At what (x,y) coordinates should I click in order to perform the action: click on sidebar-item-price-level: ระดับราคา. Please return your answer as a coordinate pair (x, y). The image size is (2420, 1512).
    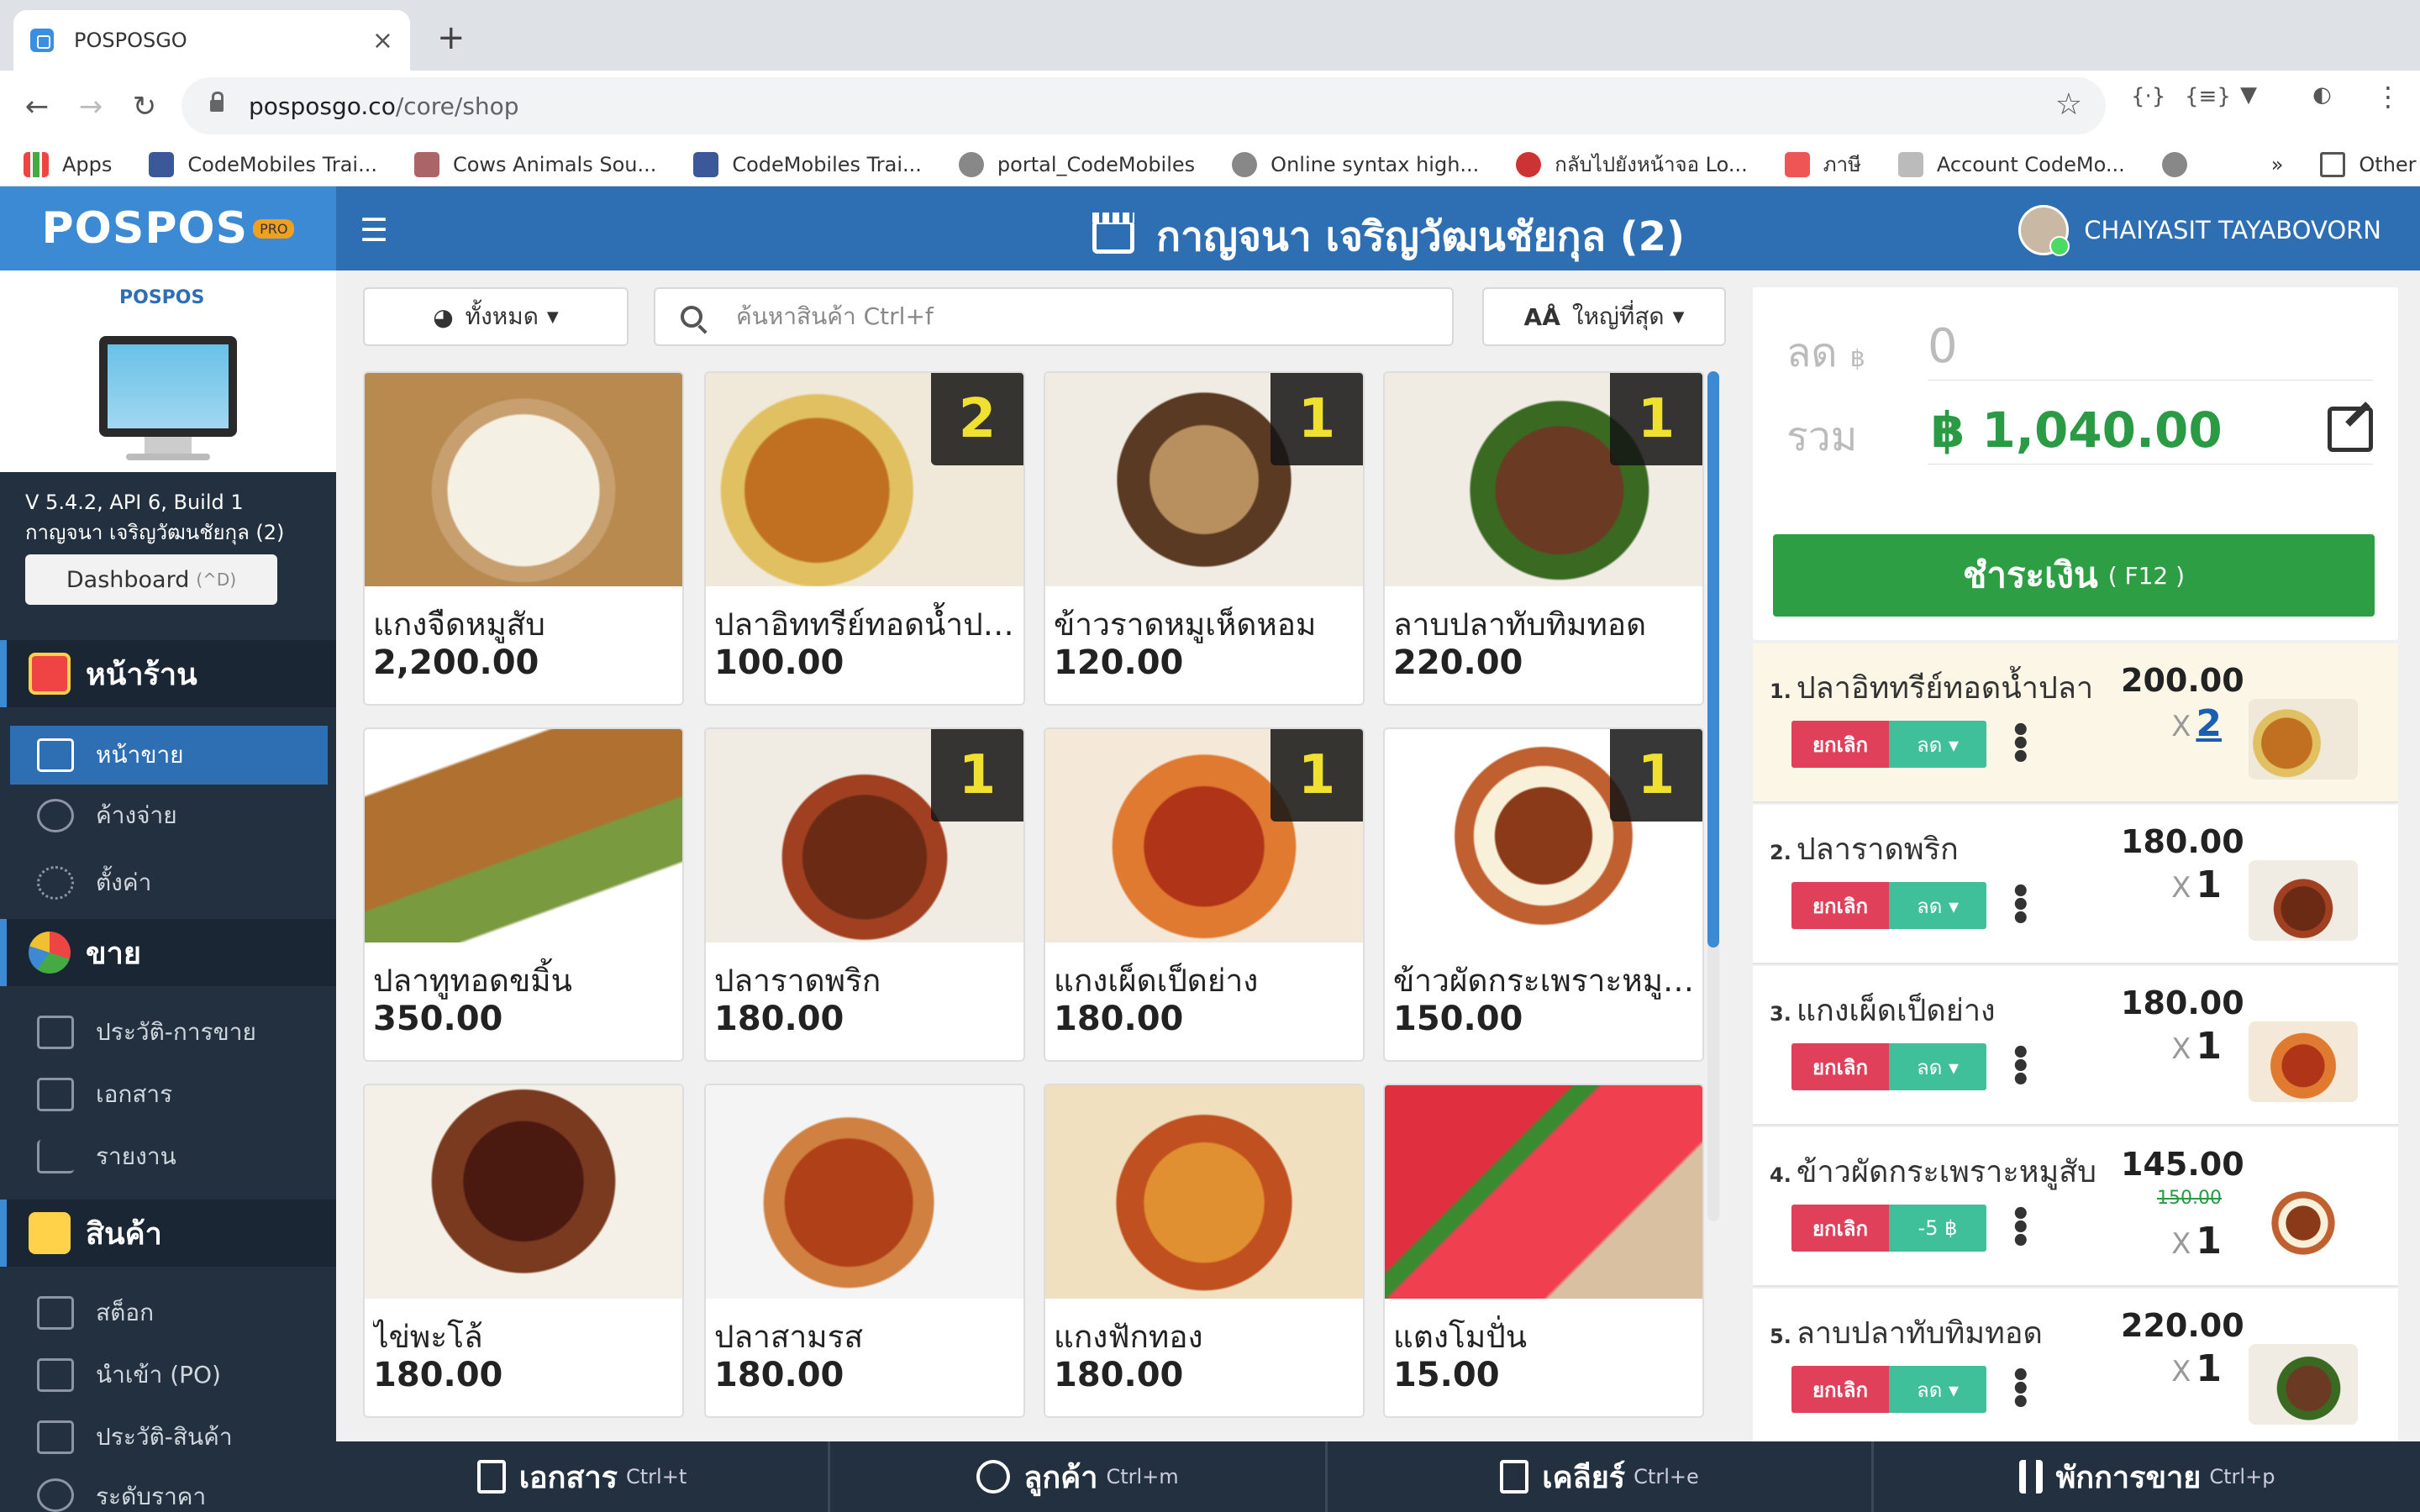
    Looking at the image, I should click on (168, 1491).